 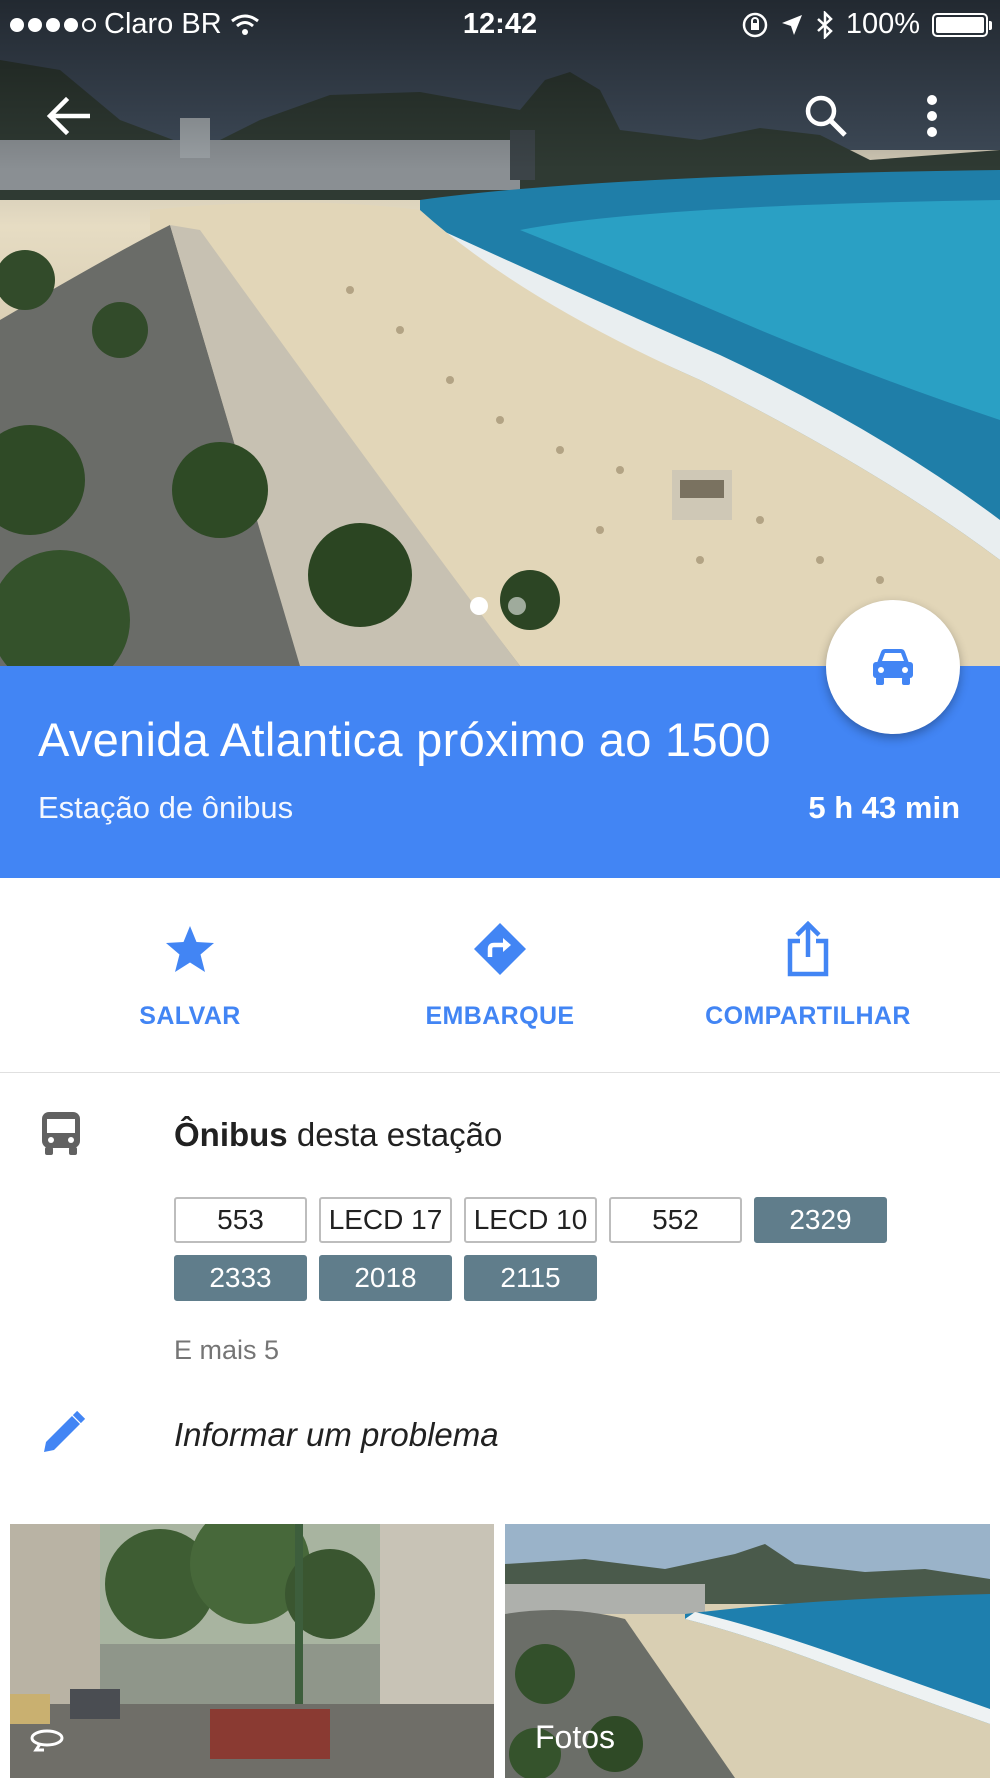 I want to click on search-button, so click(x=826, y=116).